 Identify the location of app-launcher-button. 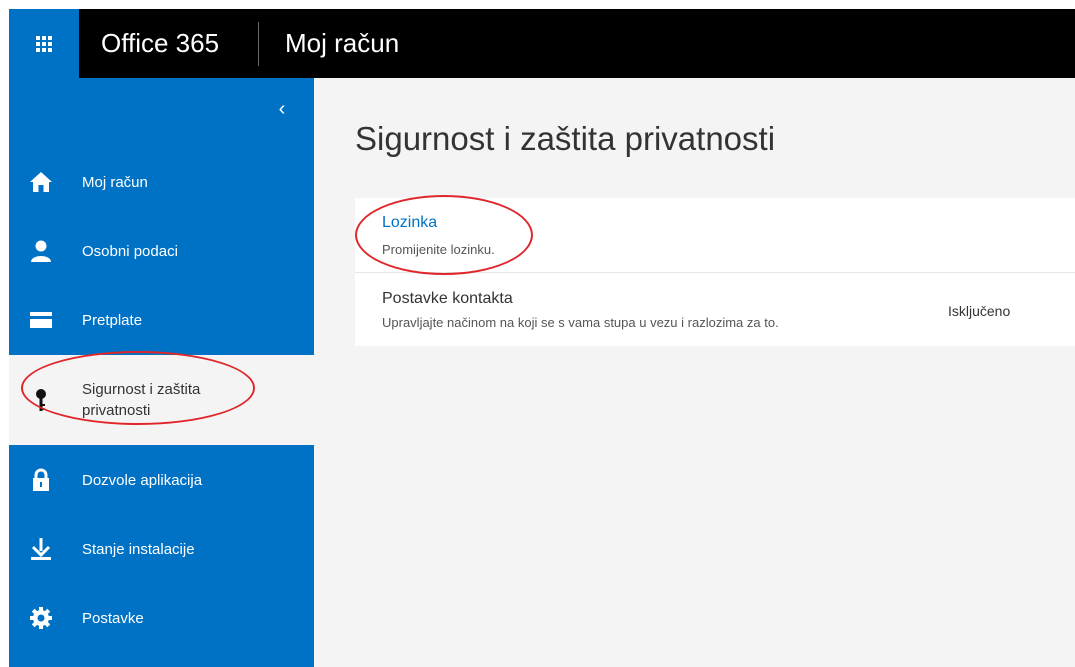
(44, 43).